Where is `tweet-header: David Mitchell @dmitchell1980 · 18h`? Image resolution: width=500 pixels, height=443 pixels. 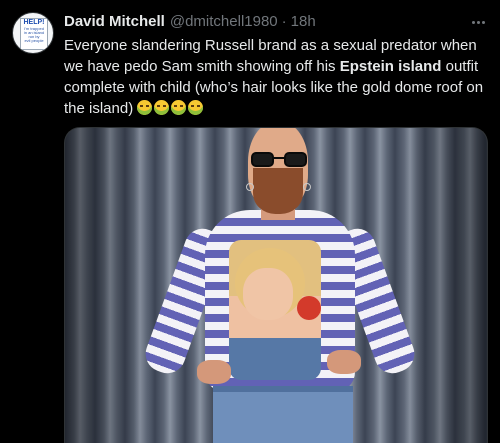 tweet-header: David Mitchell @dmitchell1980 · 18h is located at coordinates (276, 22).